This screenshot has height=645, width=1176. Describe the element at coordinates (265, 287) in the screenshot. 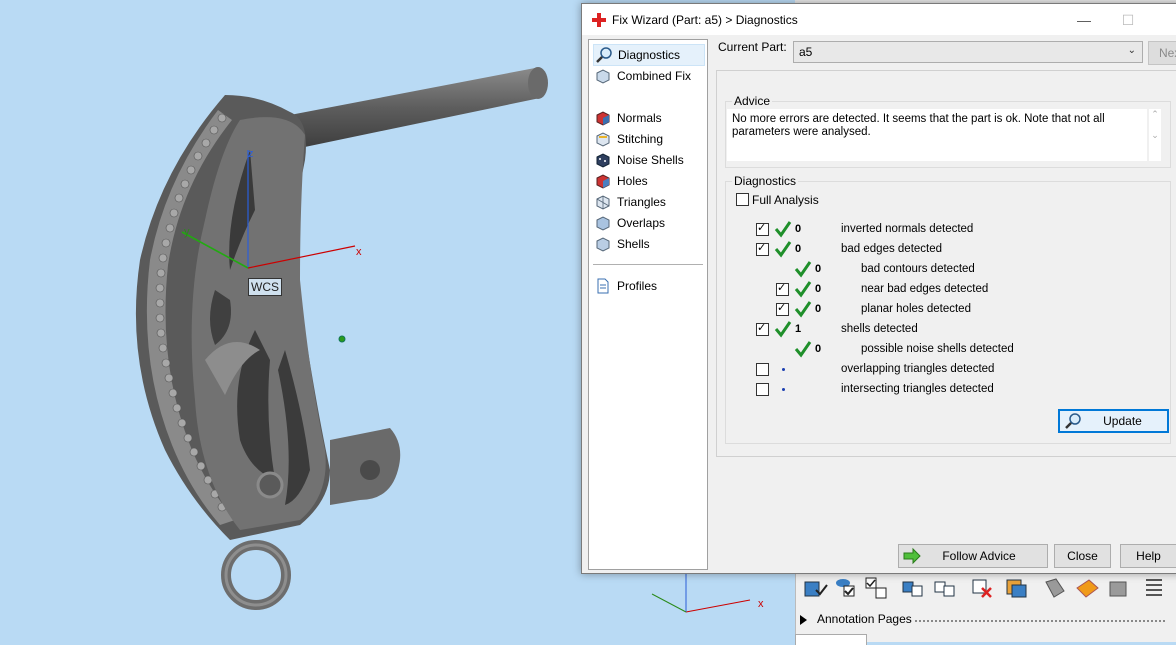

I see `wcs-label: WCS` at that location.